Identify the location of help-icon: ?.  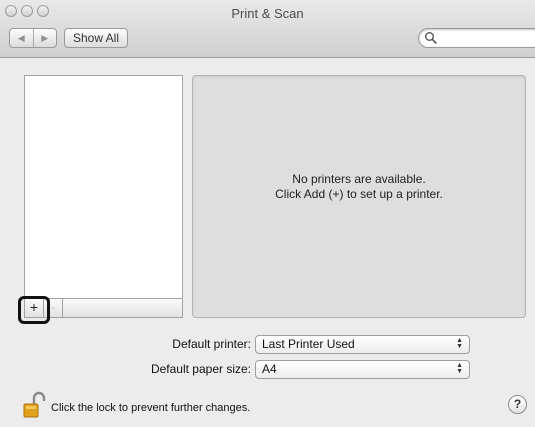
(517, 404).